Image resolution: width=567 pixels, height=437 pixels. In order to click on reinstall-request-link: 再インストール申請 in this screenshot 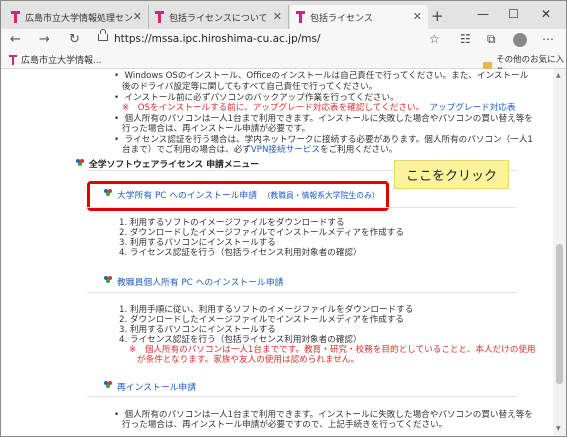, I will do `click(156, 386)`.